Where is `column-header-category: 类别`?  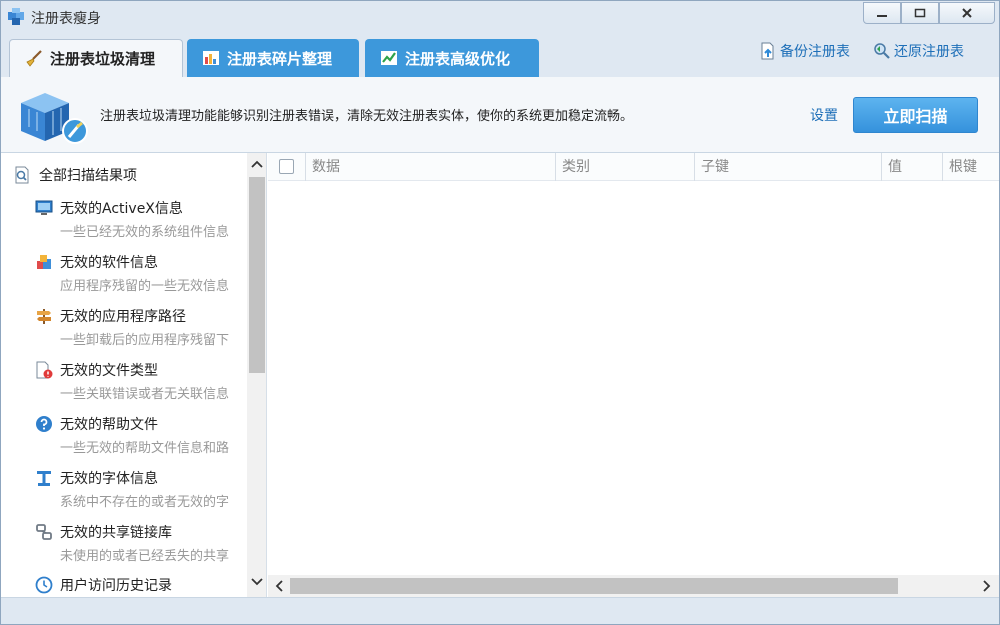
column-header-category: 类别 is located at coordinates (624, 167).